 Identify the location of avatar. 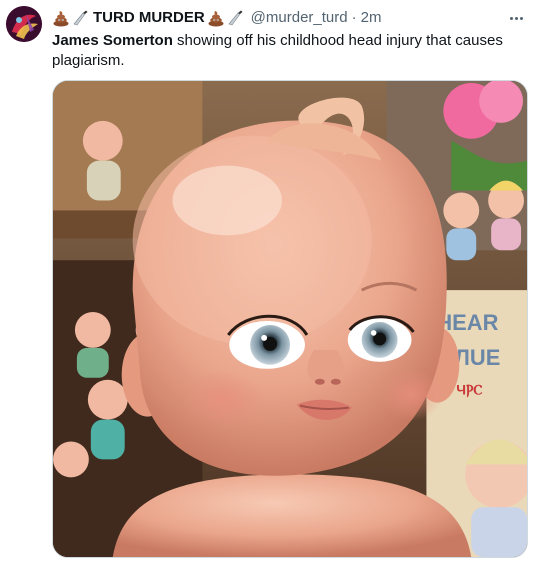
(24, 24).